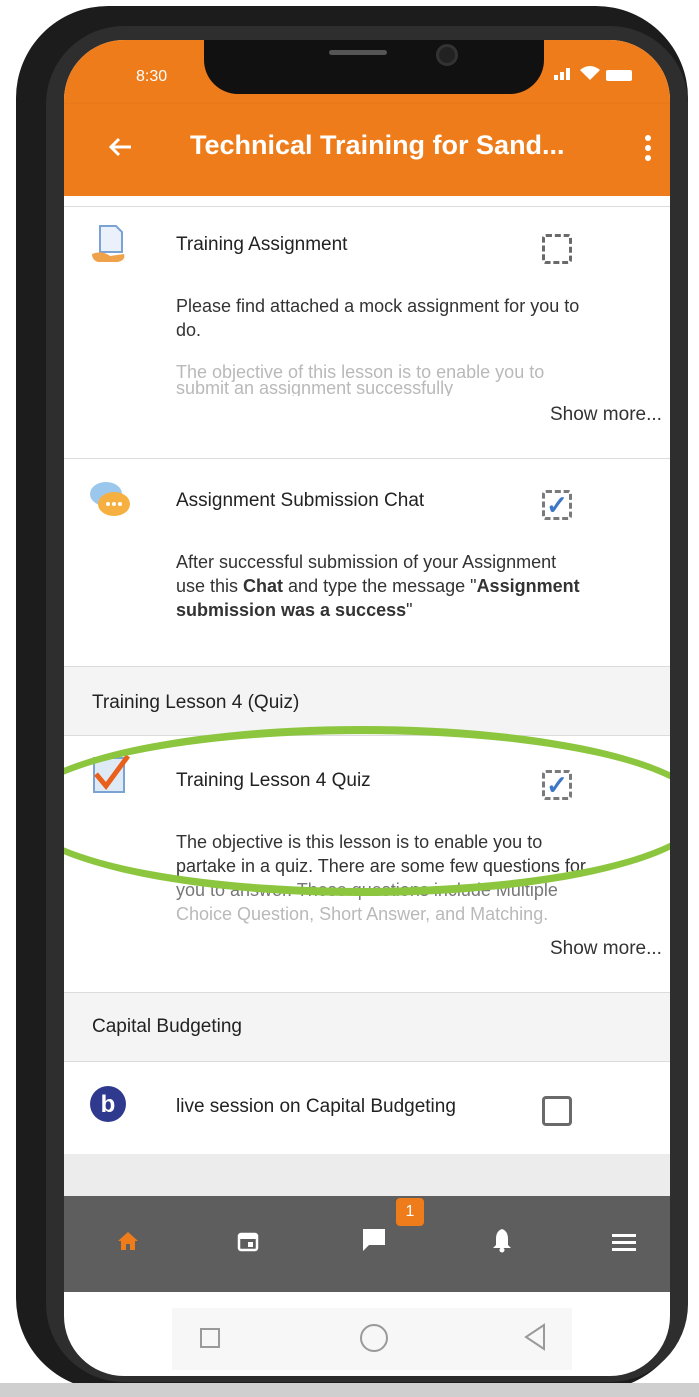 Image resolution: width=699 pixels, height=1397 pixels. What do you see at coordinates (110, 500) in the screenshot?
I see `chat-icon` at bounding box center [110, 500].